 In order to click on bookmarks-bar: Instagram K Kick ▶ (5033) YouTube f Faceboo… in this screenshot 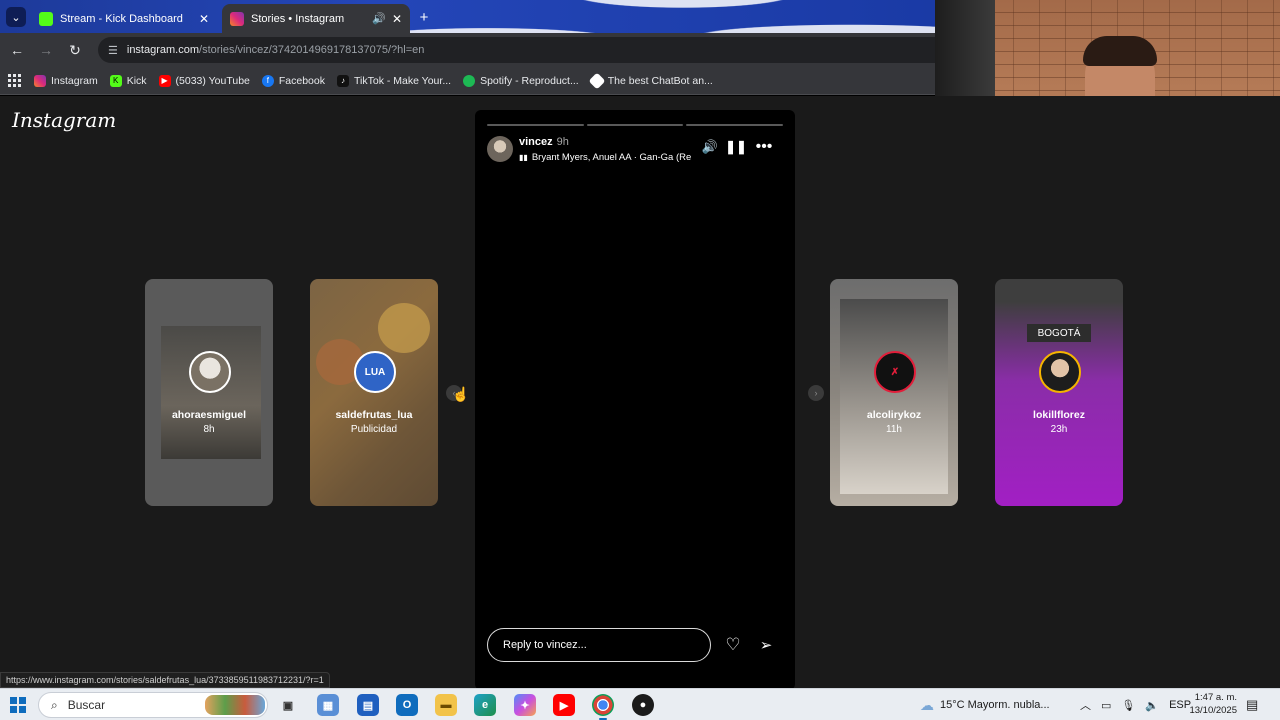, I will do `click(467, 81)`.